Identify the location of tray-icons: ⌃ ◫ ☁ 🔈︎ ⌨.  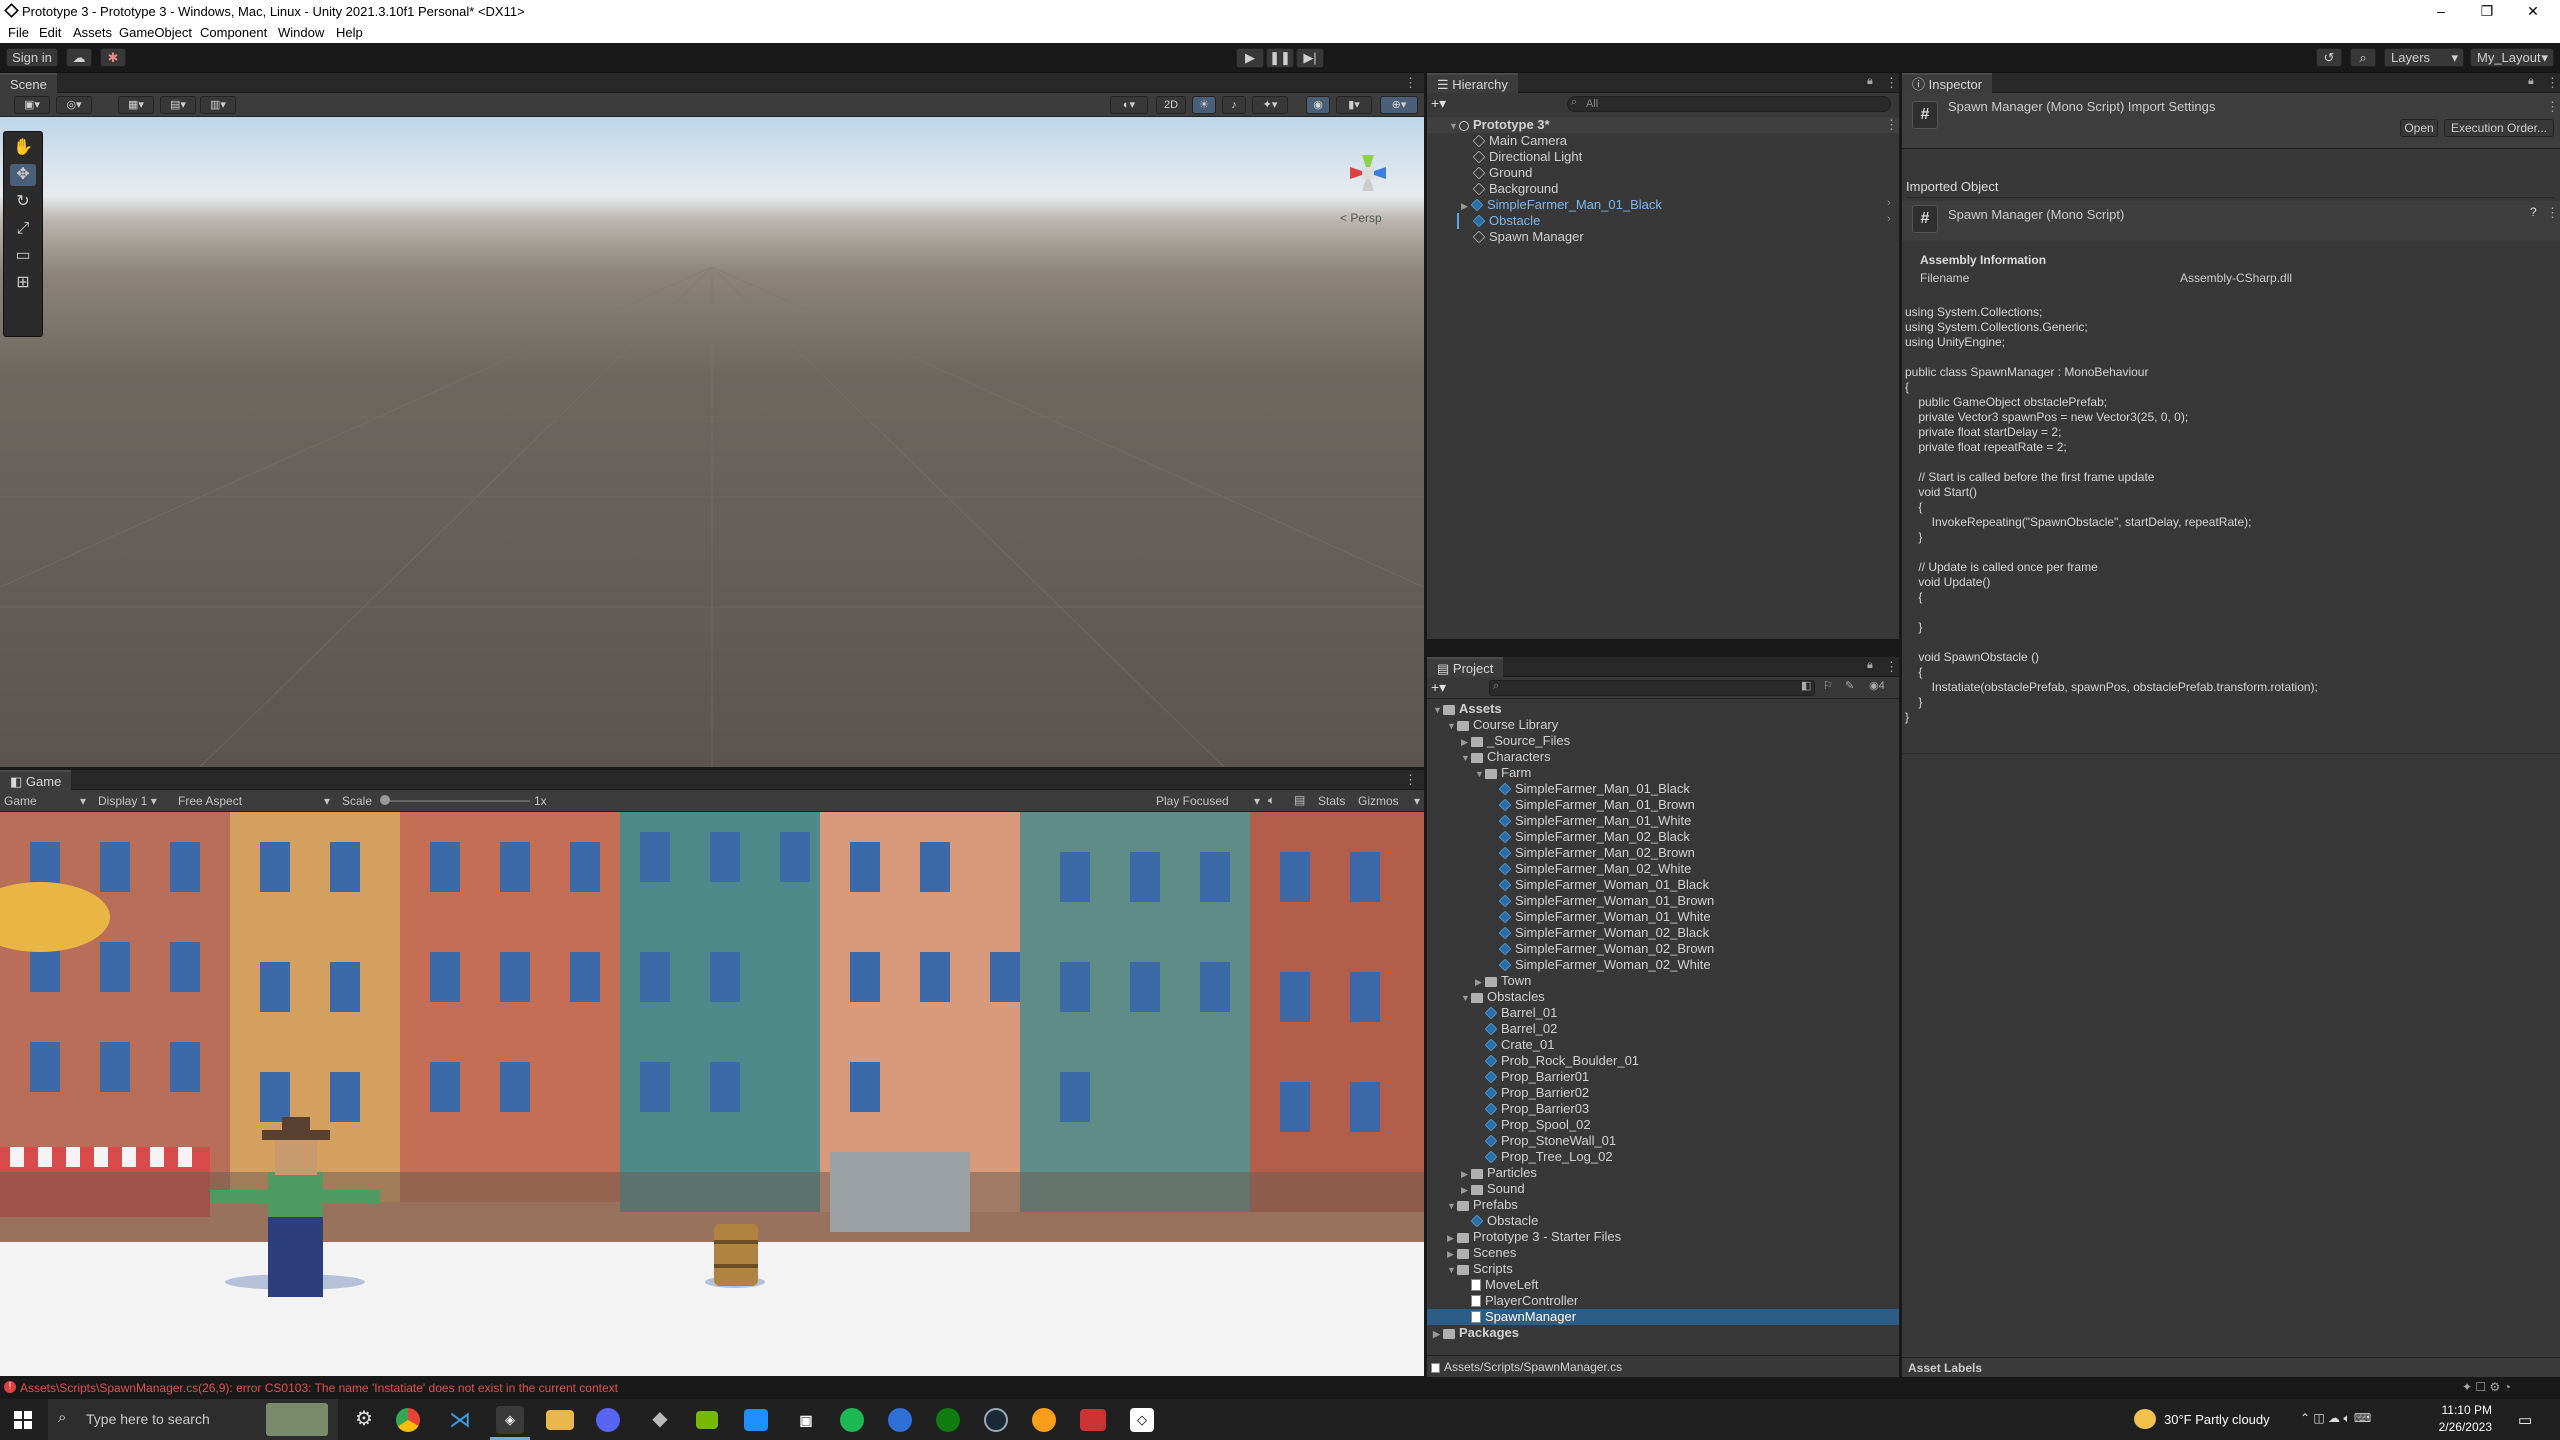
(2335, 1418).